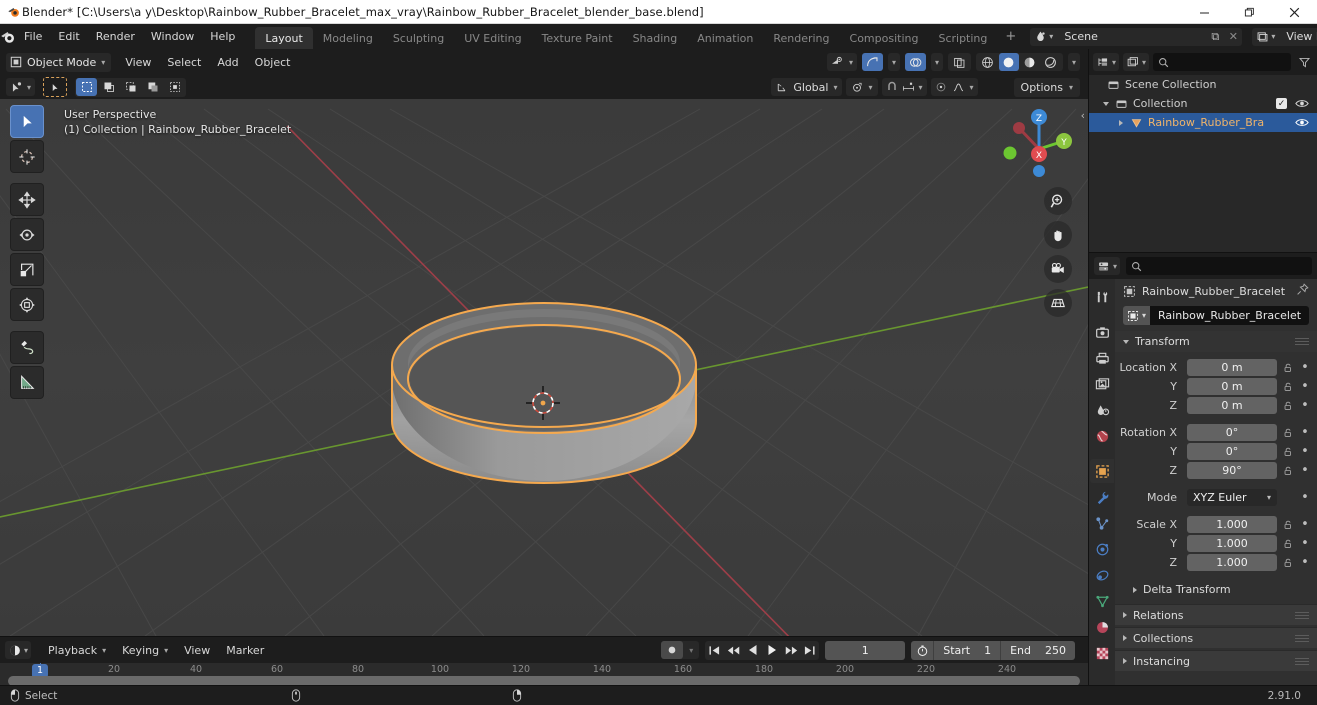  I want to click on location-x-value: 0 m, so click(1232, 367).